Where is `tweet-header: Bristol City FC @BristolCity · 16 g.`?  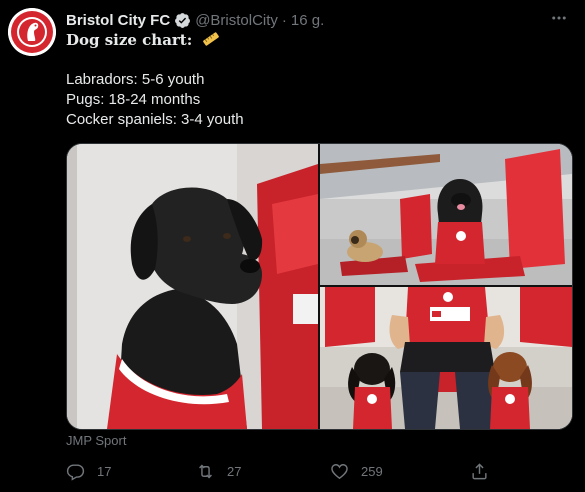 tweet-header: Bristol City FC @BristolCity · 16 g. is located at coordinates (318, 20).